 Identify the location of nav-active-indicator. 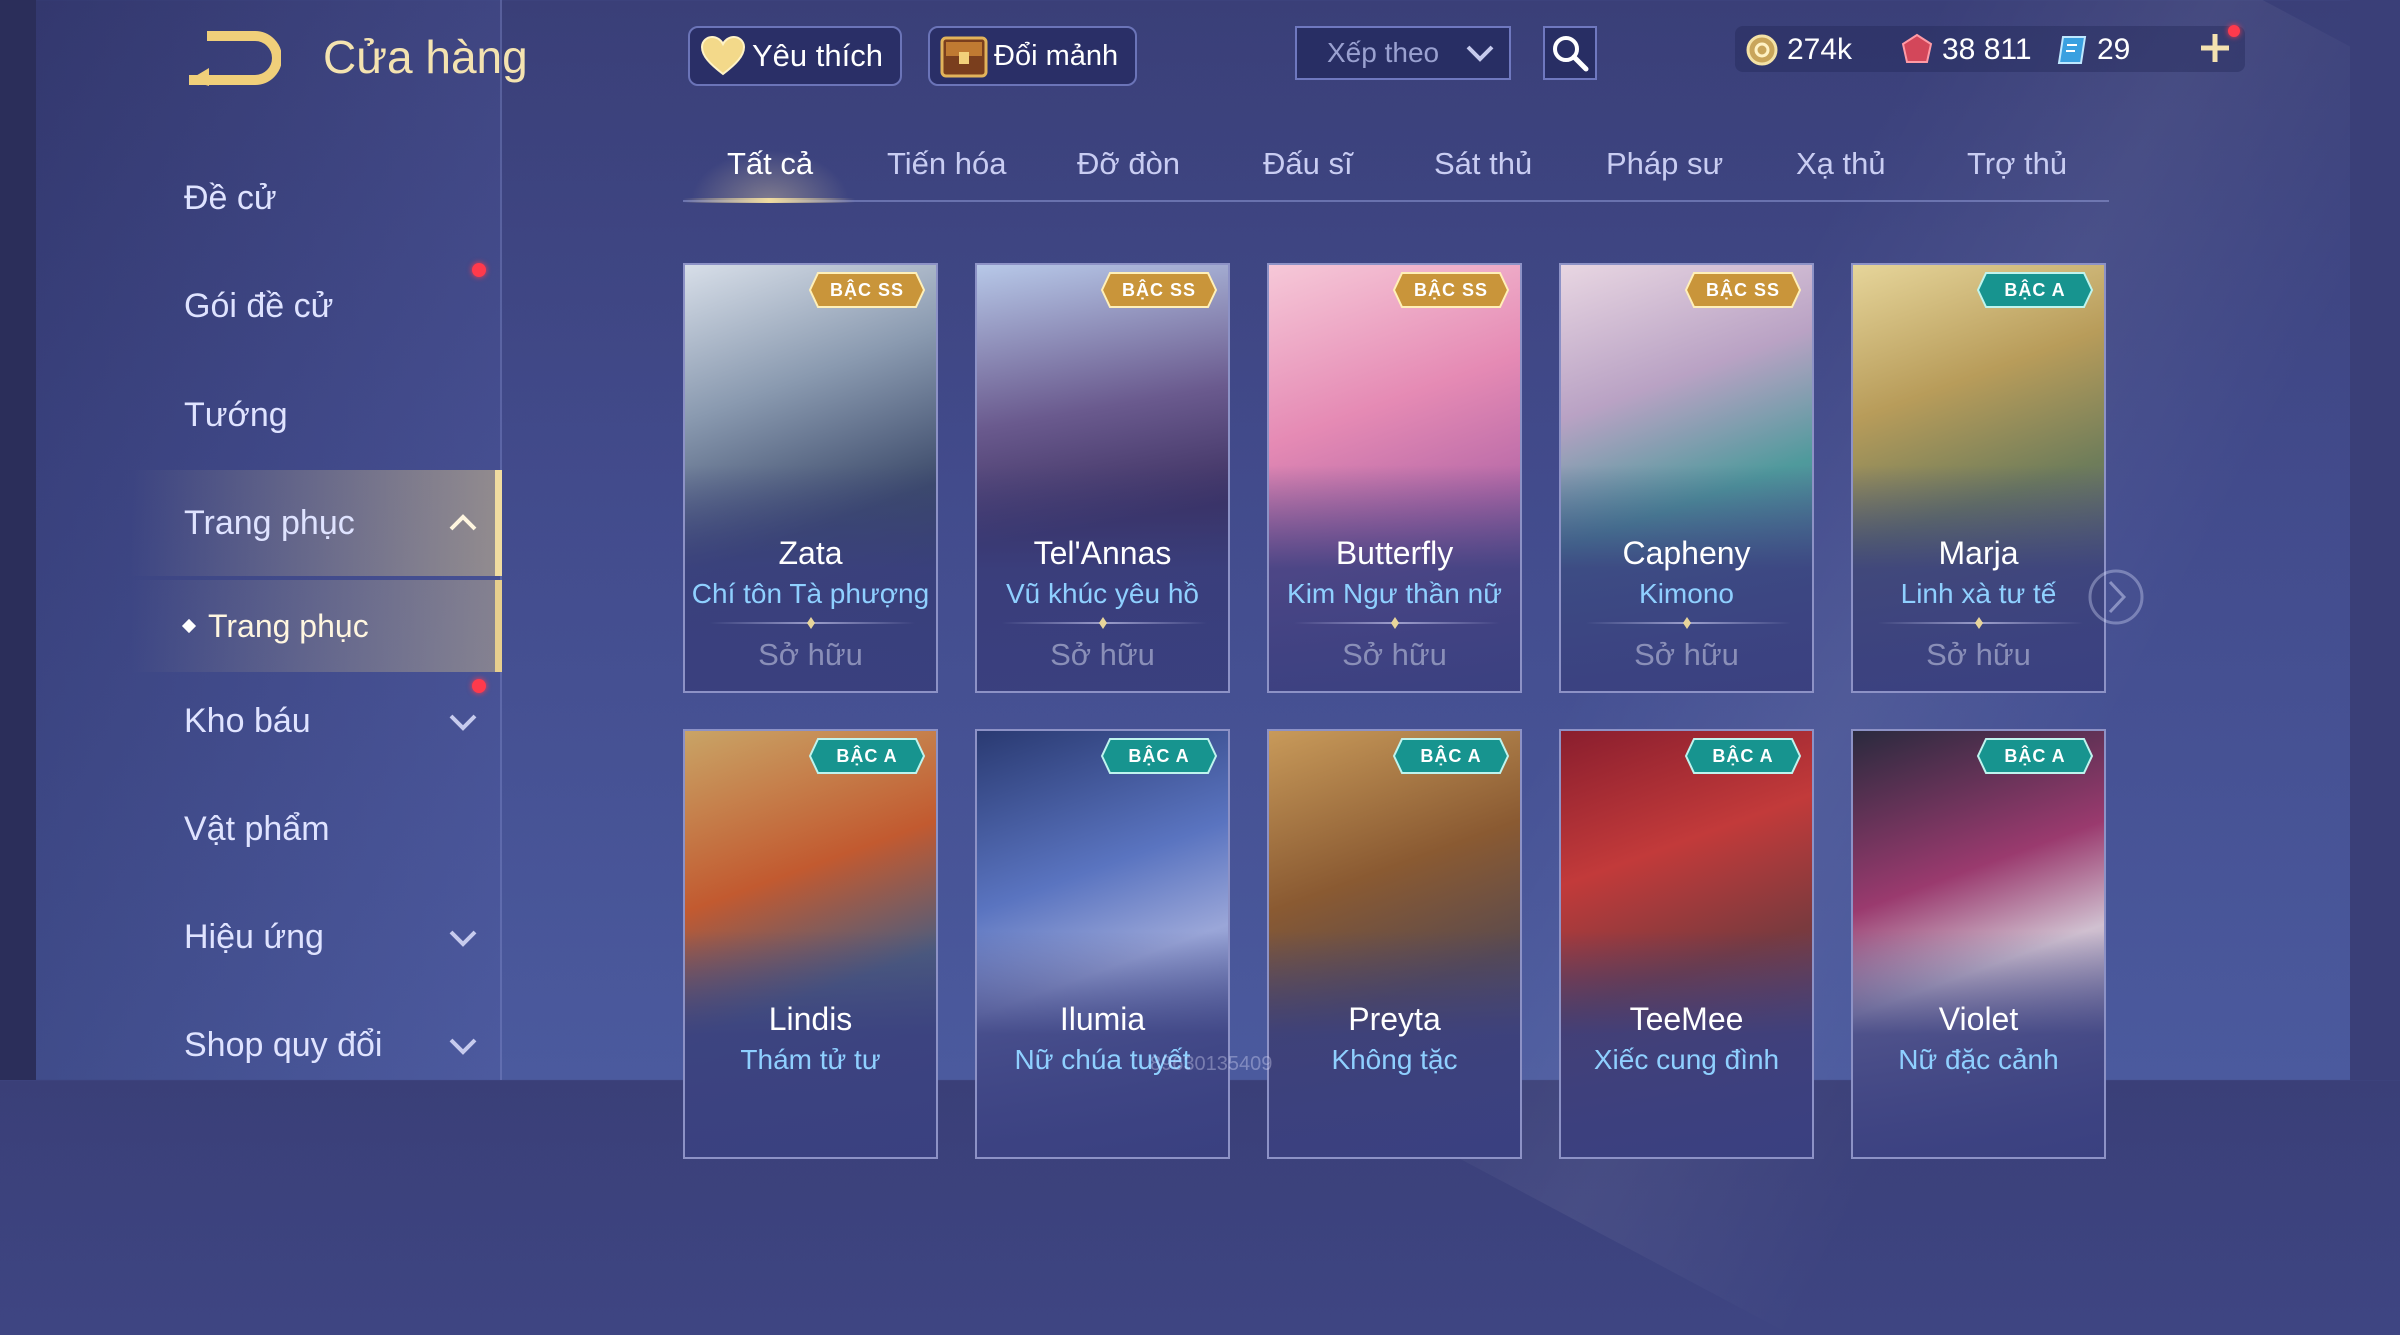
(498, 523).